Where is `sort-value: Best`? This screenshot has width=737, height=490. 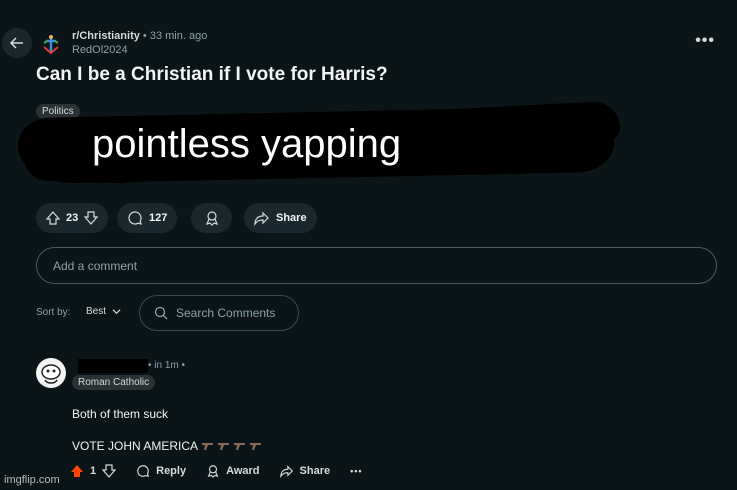 sort-value: Best is located at coordinates (96, 311).